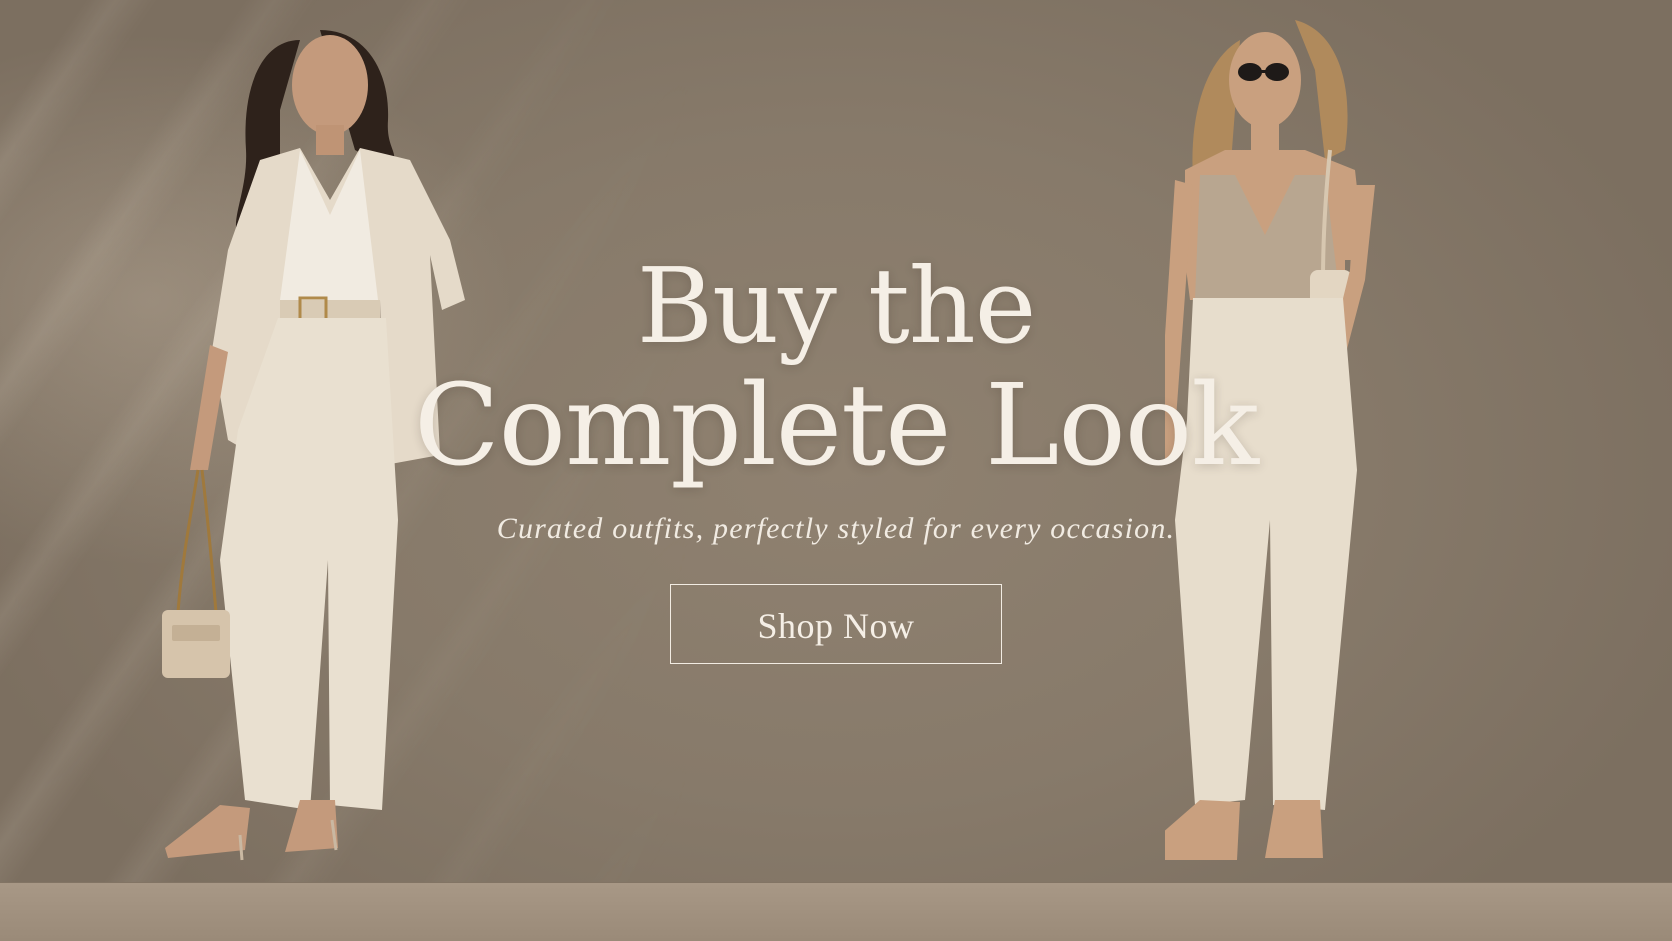  What do you see at coordinates (836, 306) in the screenshot?
I see `headline-line-1: Buy the` at bounding box center [836, 306].